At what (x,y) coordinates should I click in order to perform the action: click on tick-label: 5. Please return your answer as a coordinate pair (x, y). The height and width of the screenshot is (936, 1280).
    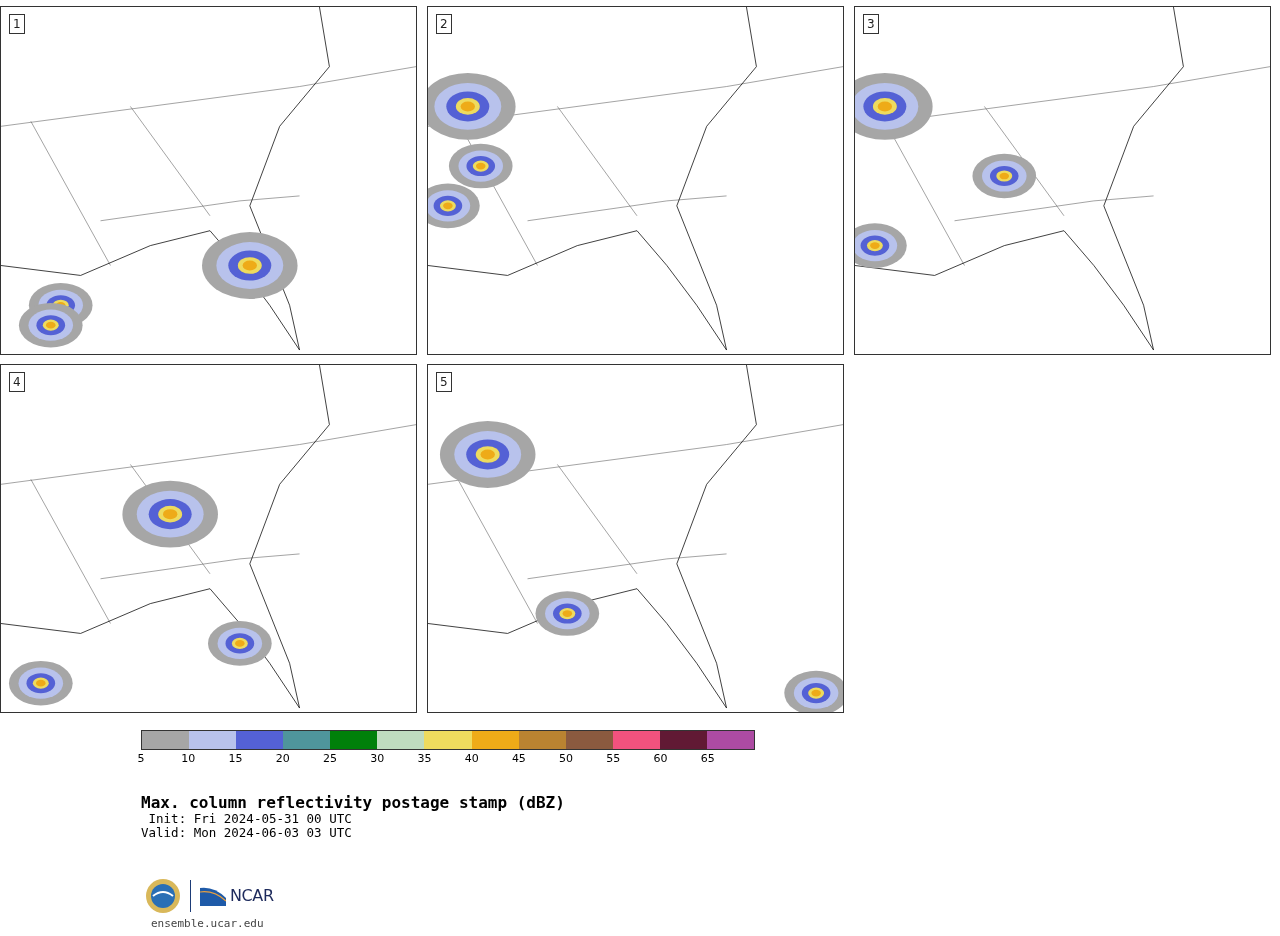
    Looking at the image, I should click on (141, 758).